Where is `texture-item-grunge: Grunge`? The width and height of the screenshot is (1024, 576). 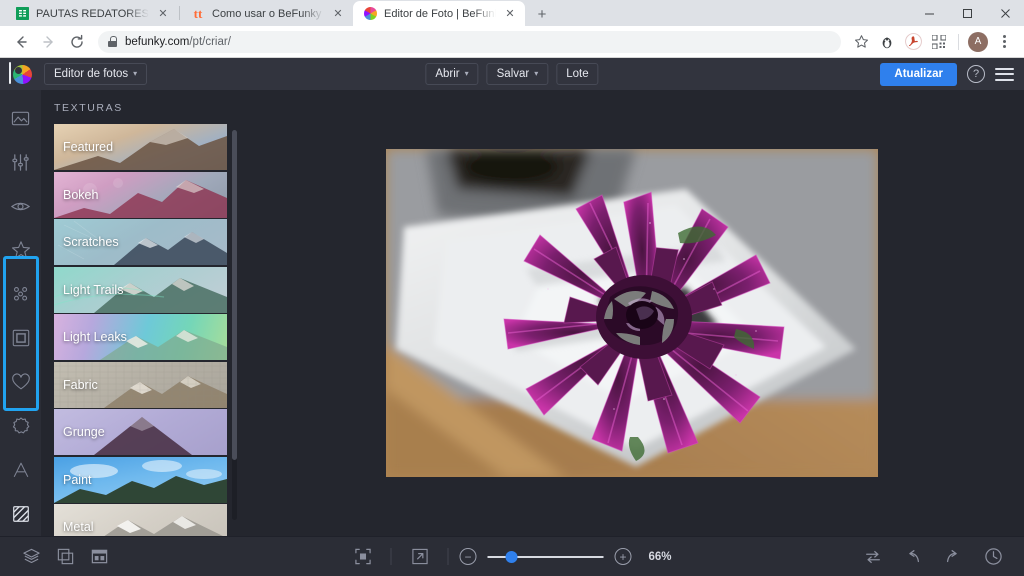 texture-item-grunge: Grunge is located at coordinates (140, 432).